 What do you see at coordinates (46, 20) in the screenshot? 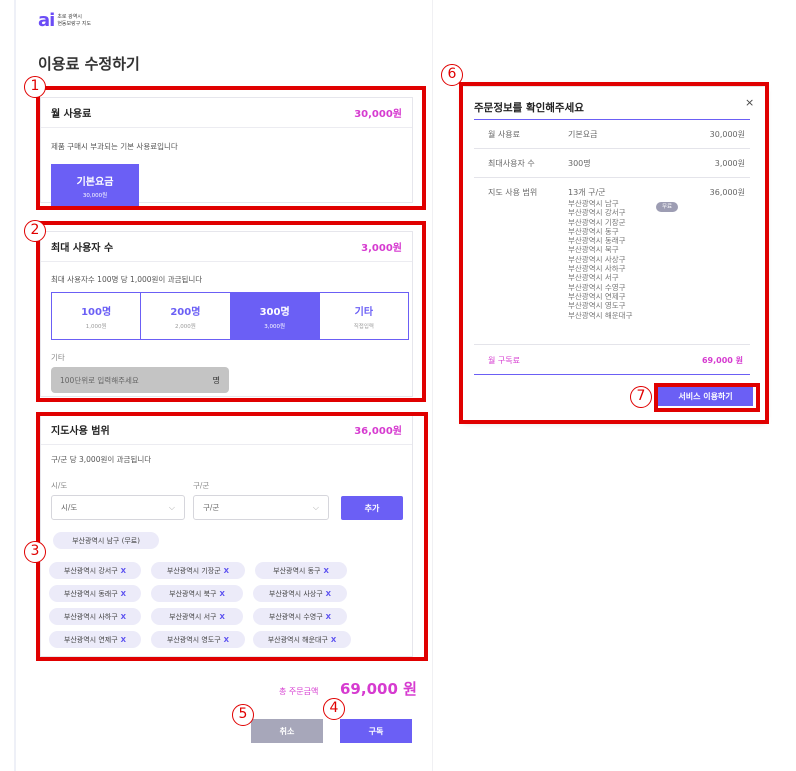
I see `logo-mark: ai` at bounding box center [46, 20].